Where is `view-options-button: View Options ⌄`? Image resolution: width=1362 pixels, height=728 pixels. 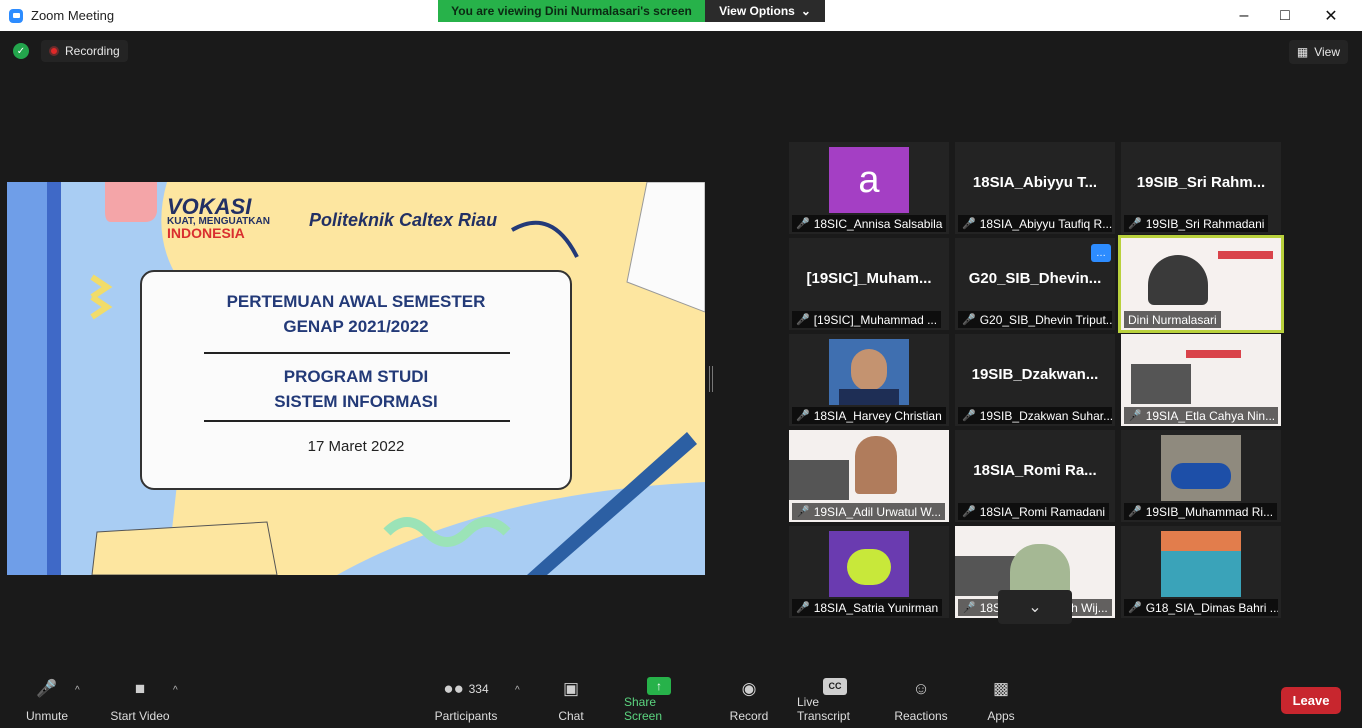
view-options-button: View Options ⌄ is located at coordinates (765, 11).